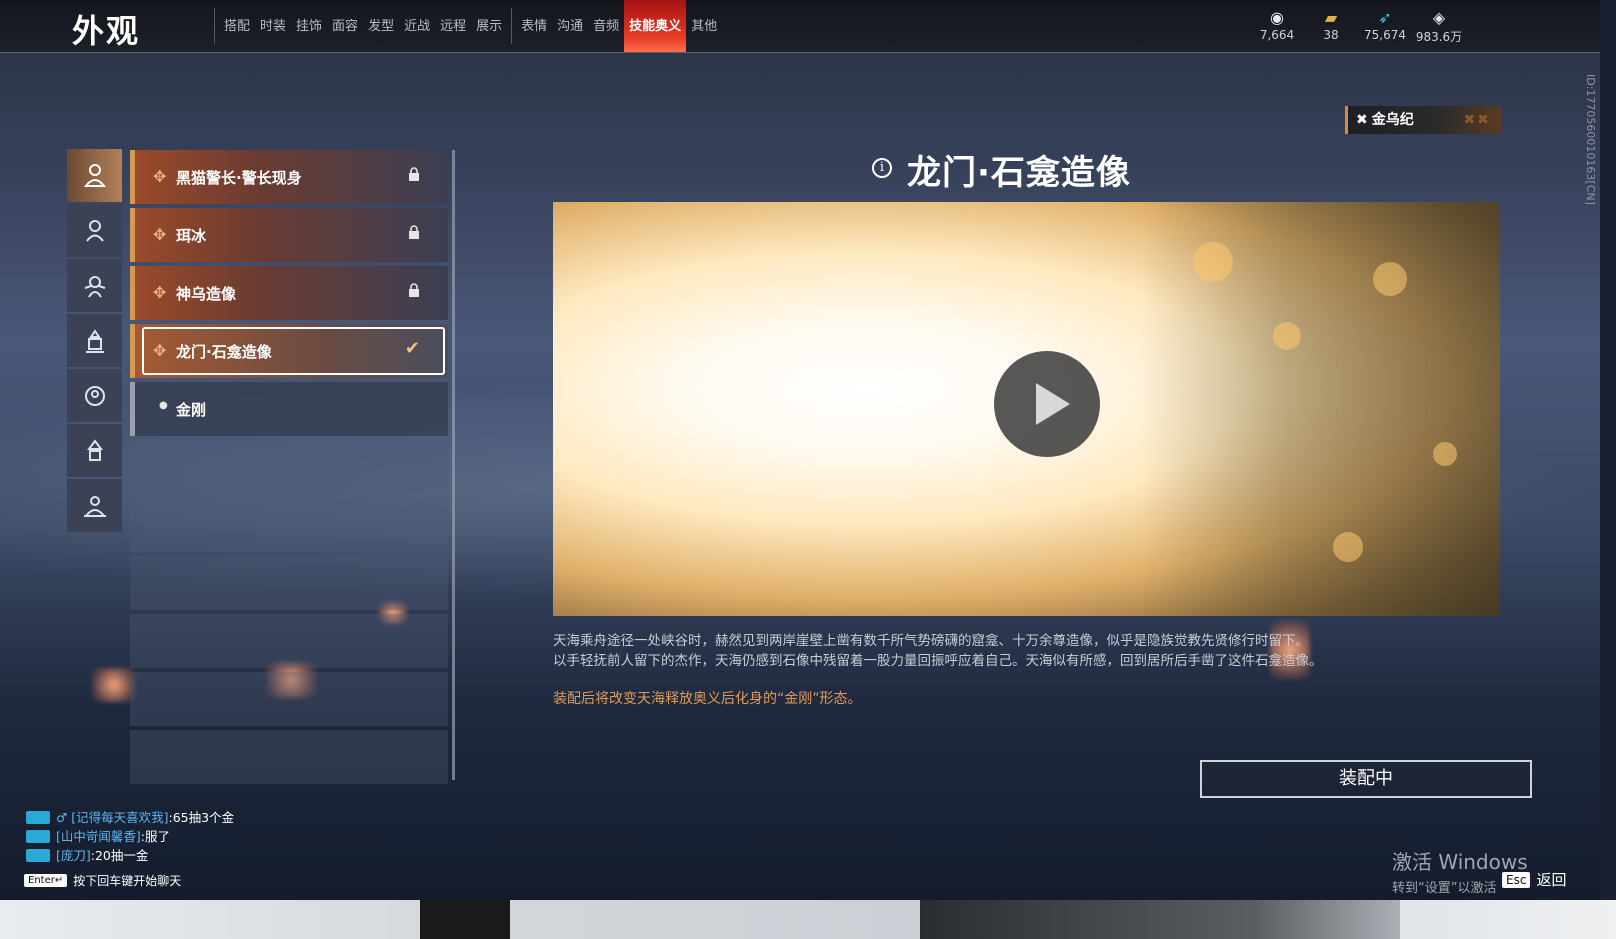 This screenshot has height=939, width=1616. Describe the element at coordinates (417, 26) in the screenshot. I see `tab-melee: 近战` at that location.